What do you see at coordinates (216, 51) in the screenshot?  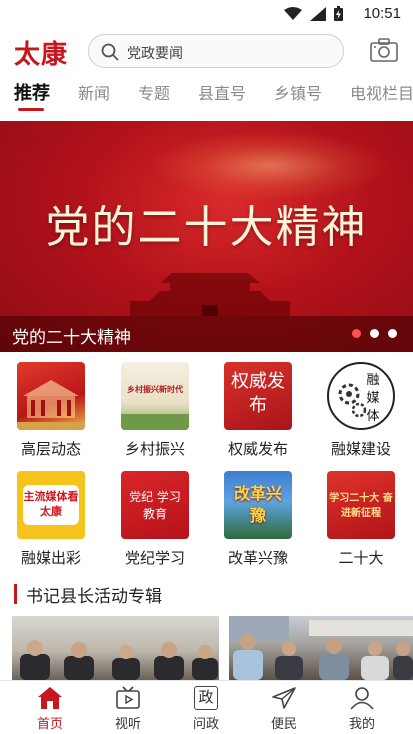 I see `search-bar: 党政要闻` at bounding box center [216, 51].